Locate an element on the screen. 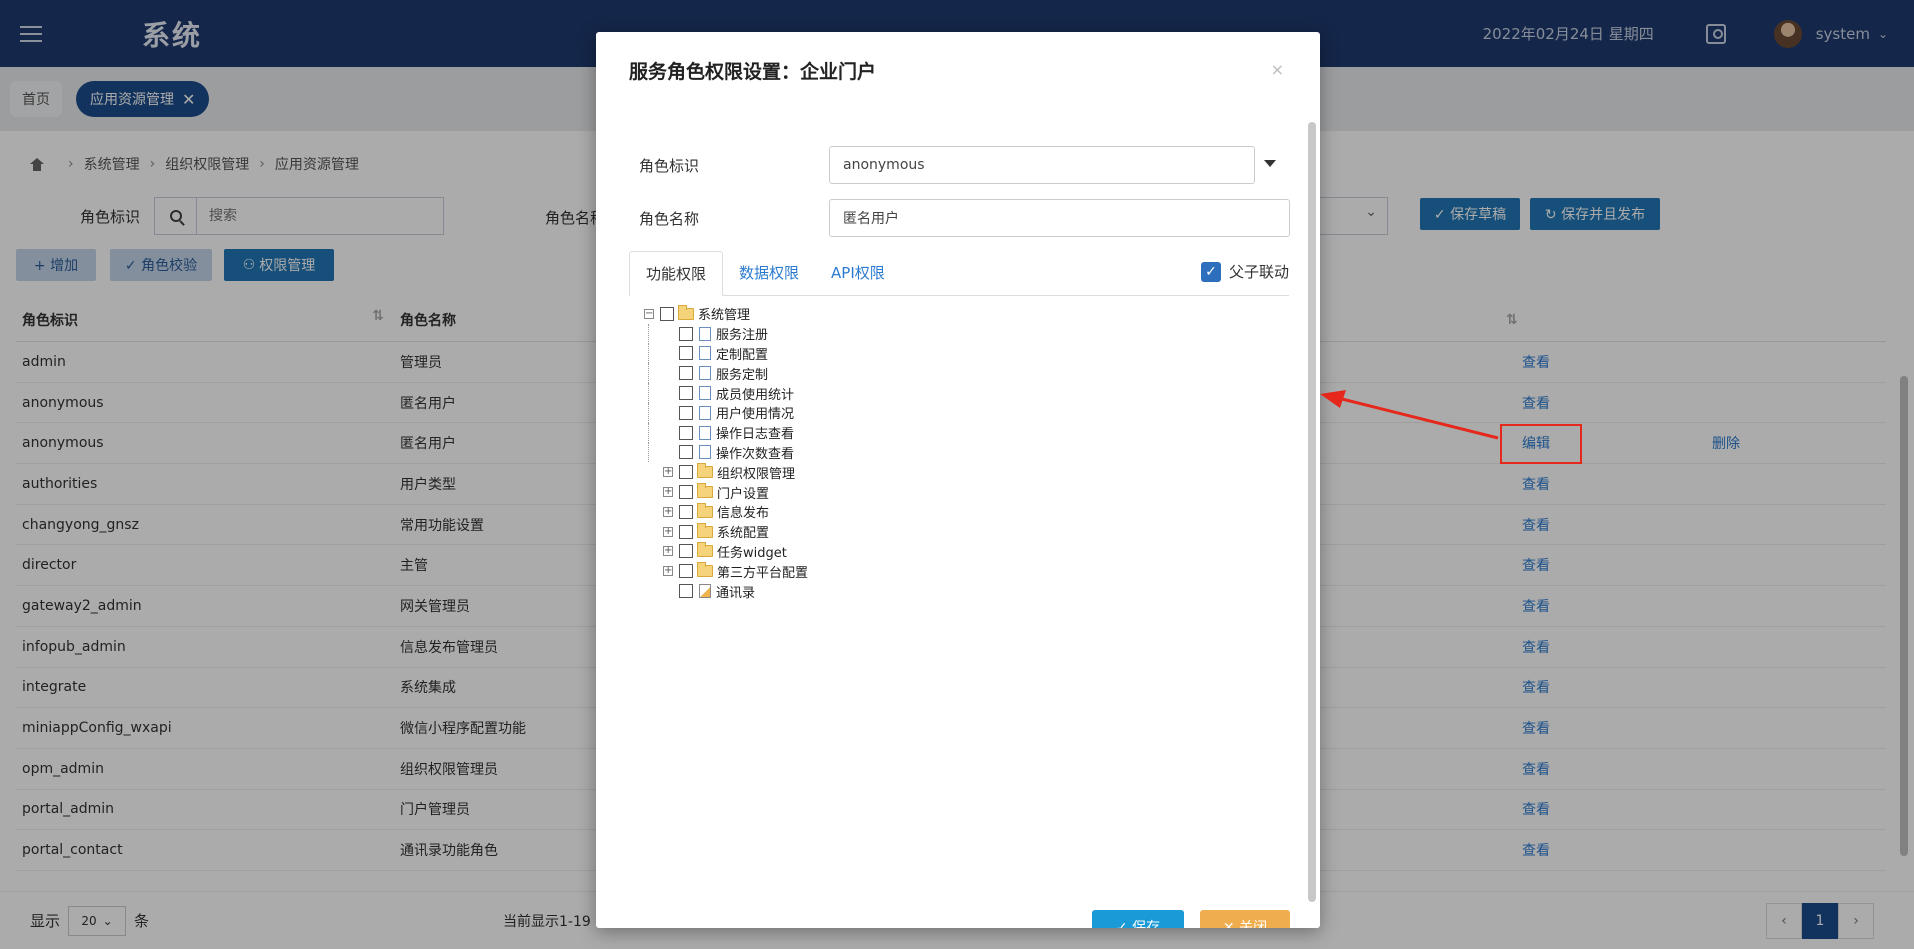 The height and width of the screenshot is (949, 1914). tree-node: 服务定制 is located at coordinates (726, 373).